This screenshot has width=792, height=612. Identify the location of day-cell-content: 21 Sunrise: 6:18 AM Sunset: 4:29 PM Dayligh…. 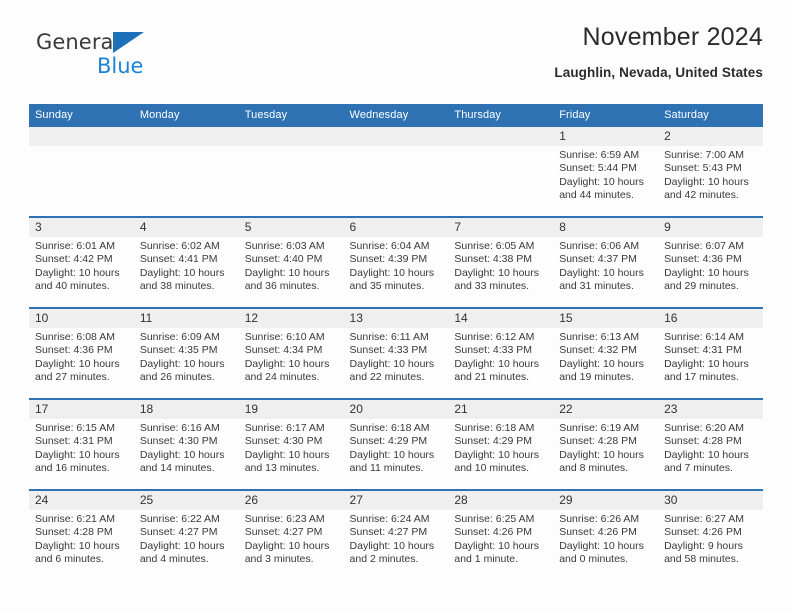
(501, 444).